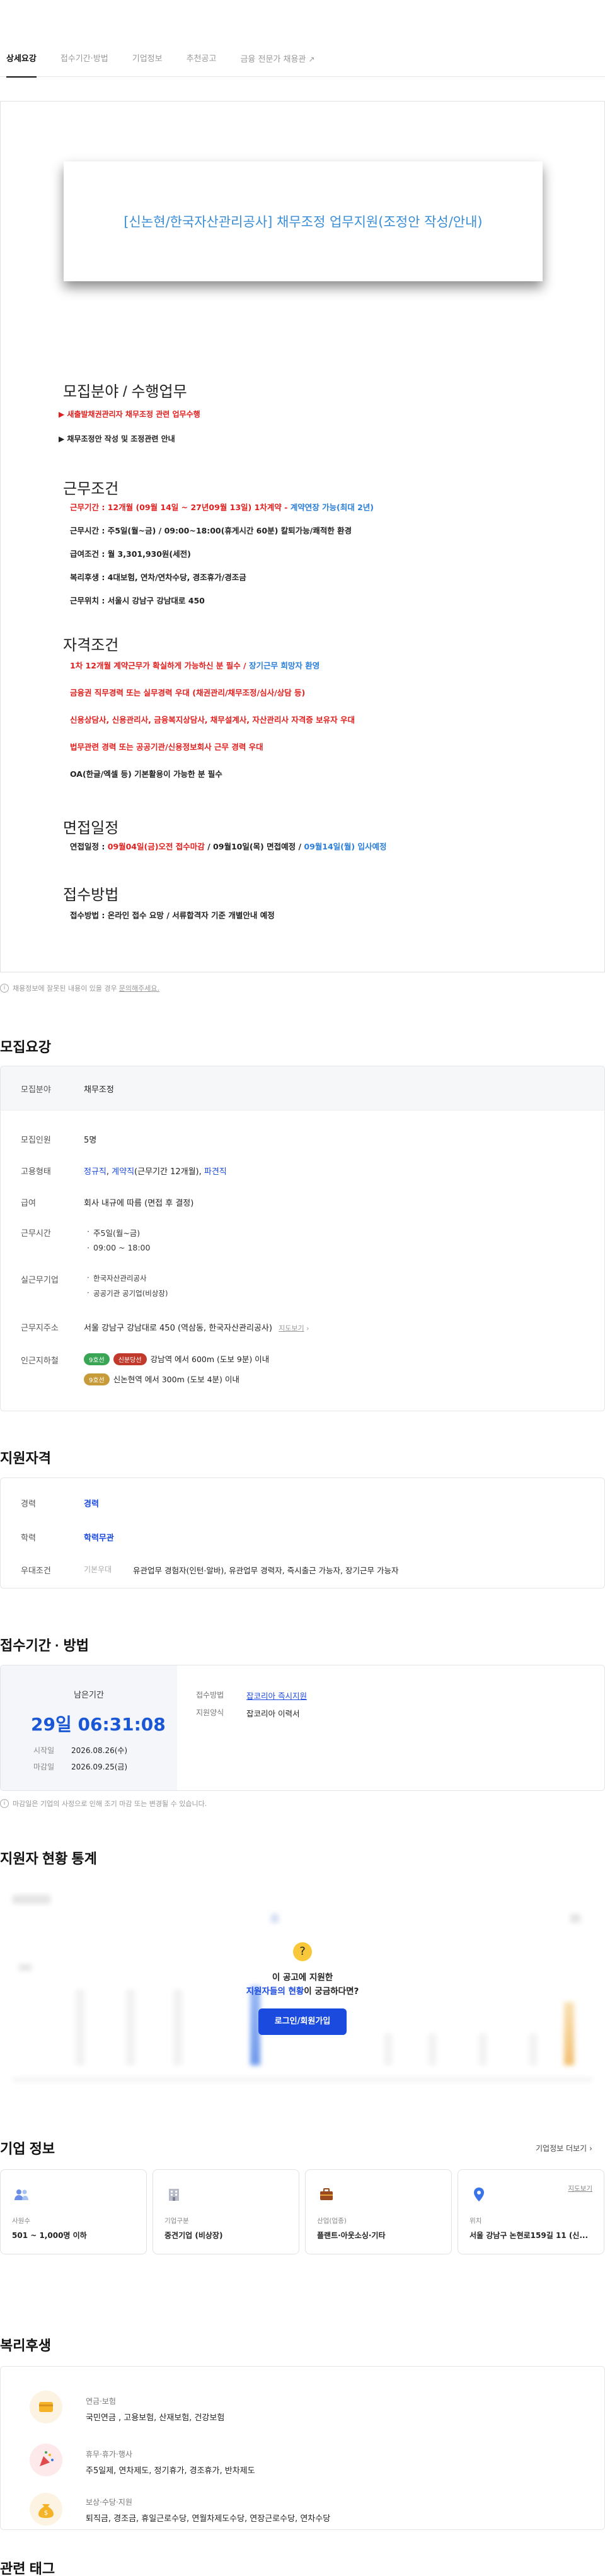 Image resolution: width=605 pixels, height=2576 pixels. Describe the element at coordinates (117, 1278) in the screenshot. I see `actual-company-item: 한국자산관리공사` at that location.